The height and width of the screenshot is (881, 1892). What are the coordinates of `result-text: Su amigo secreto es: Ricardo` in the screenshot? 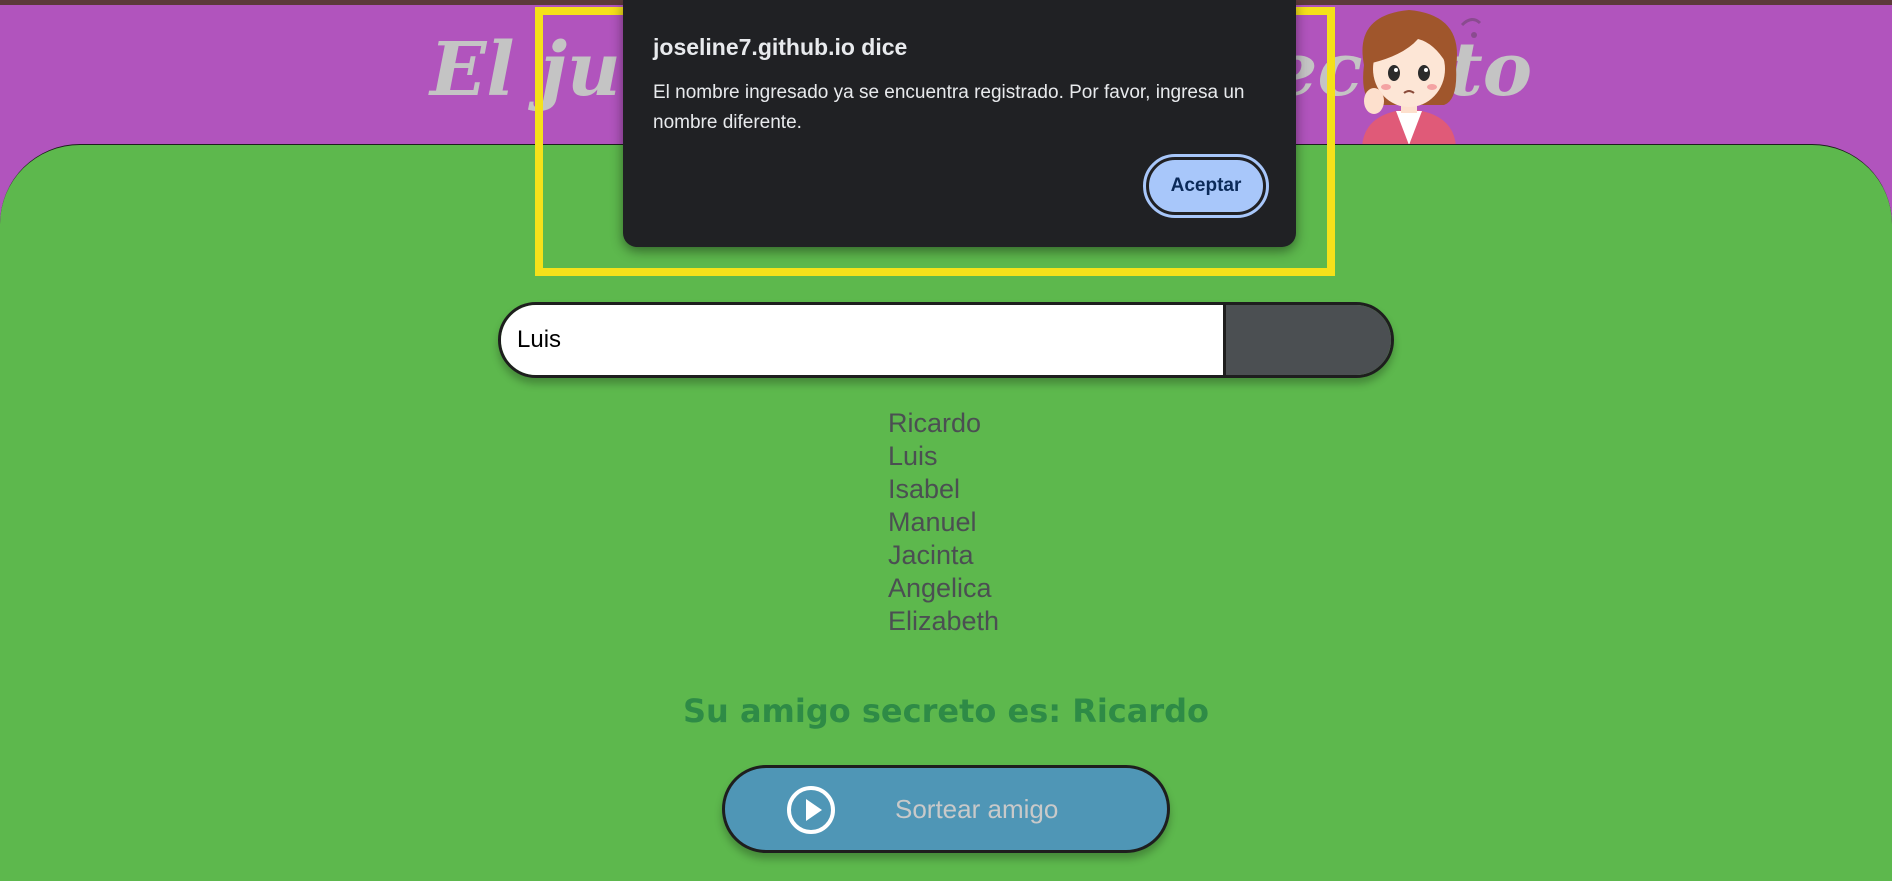 It's located at (946, 711).